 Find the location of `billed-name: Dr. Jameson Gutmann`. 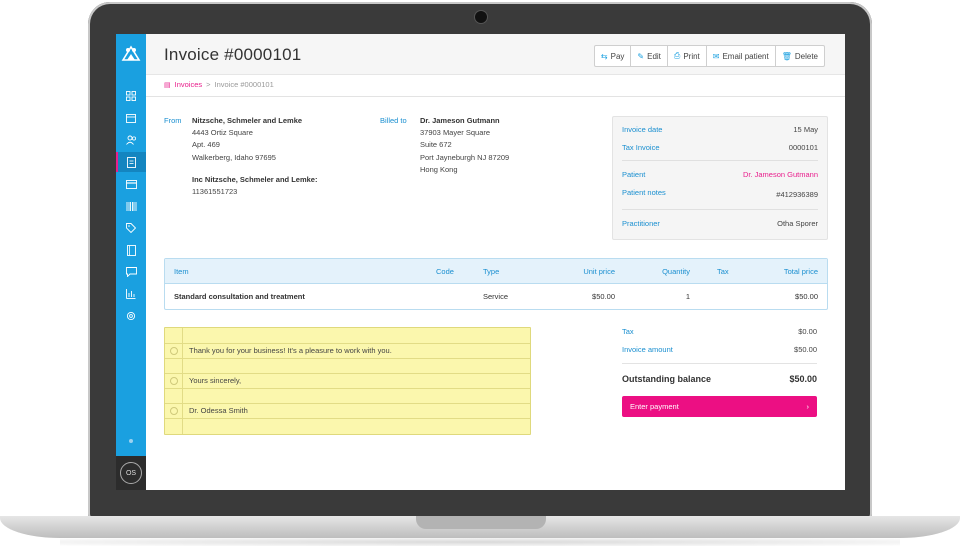

billed-name: Dr. Jameson Gutmann is located at coordinates (460, 120).